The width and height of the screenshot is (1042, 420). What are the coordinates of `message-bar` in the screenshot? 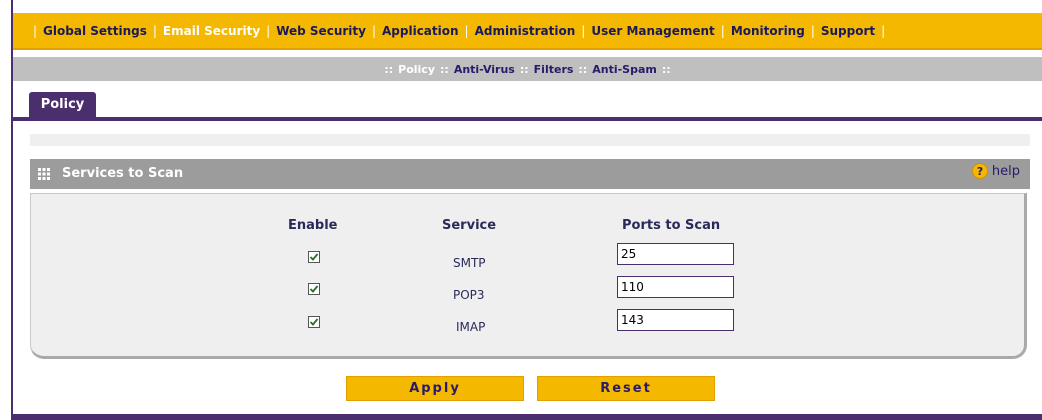 It's located at (530, 140).